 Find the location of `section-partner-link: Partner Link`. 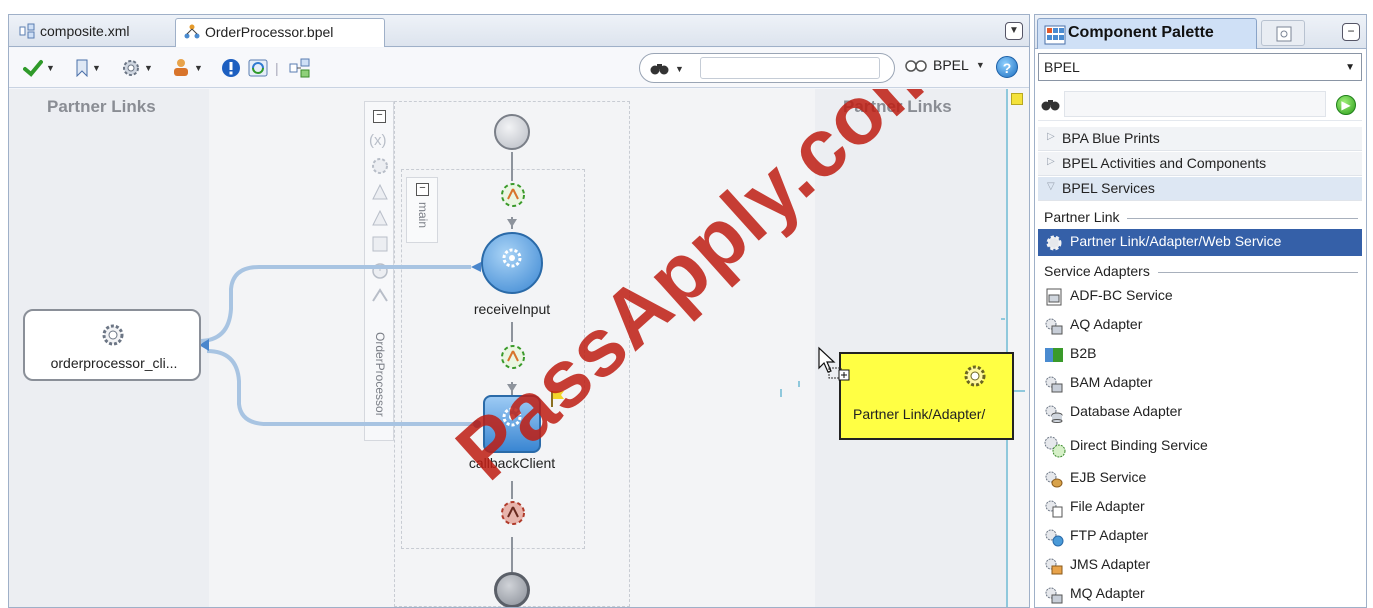

section-partner-link: Partner Link is located at coordinates (1200, 218).